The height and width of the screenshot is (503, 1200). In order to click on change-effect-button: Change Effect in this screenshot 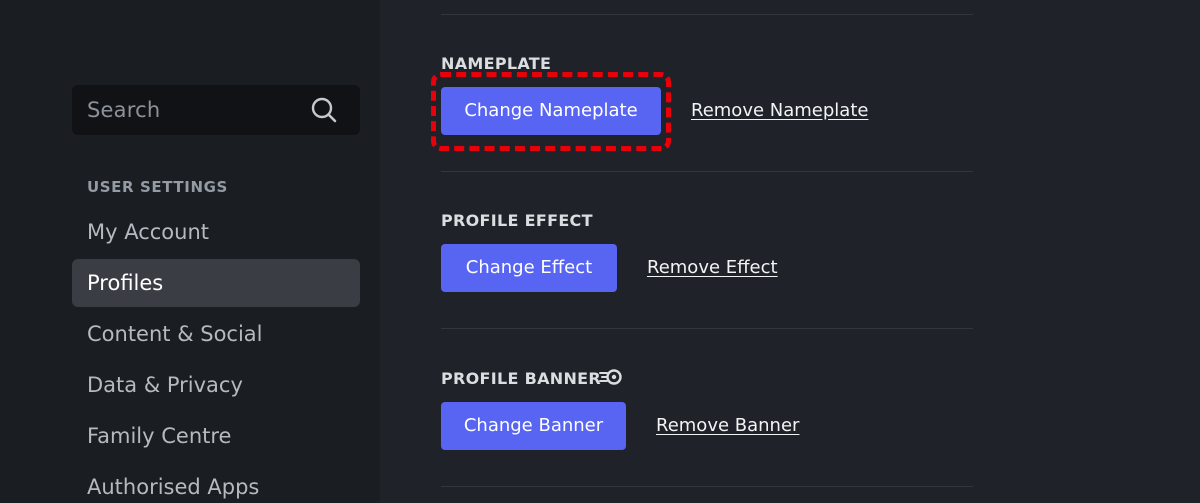, I will do `click(529, 268)`.